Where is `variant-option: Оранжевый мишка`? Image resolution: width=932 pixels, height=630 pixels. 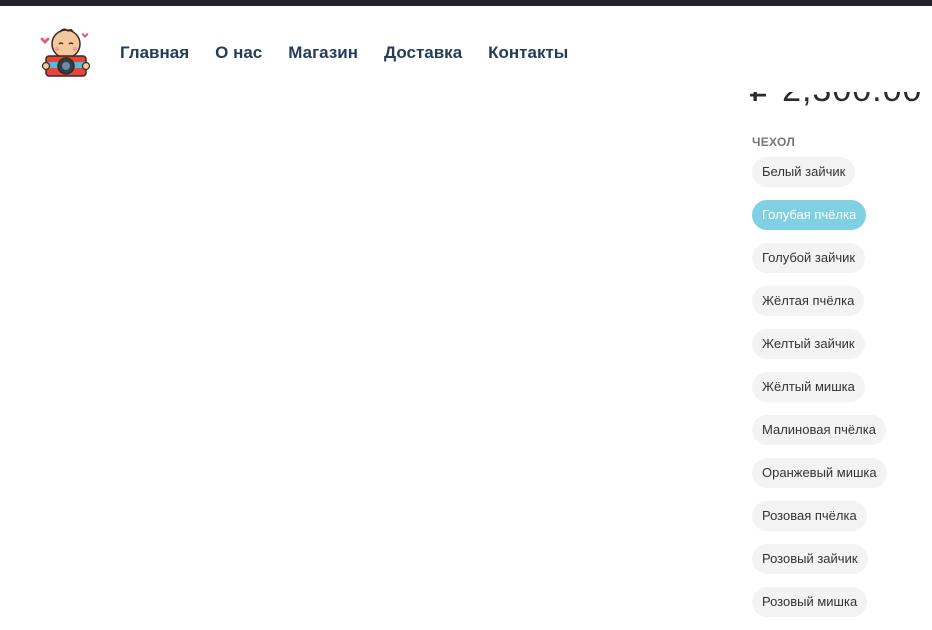
variant-option: Оранжевый мишка is located at coordinates (819, 473).